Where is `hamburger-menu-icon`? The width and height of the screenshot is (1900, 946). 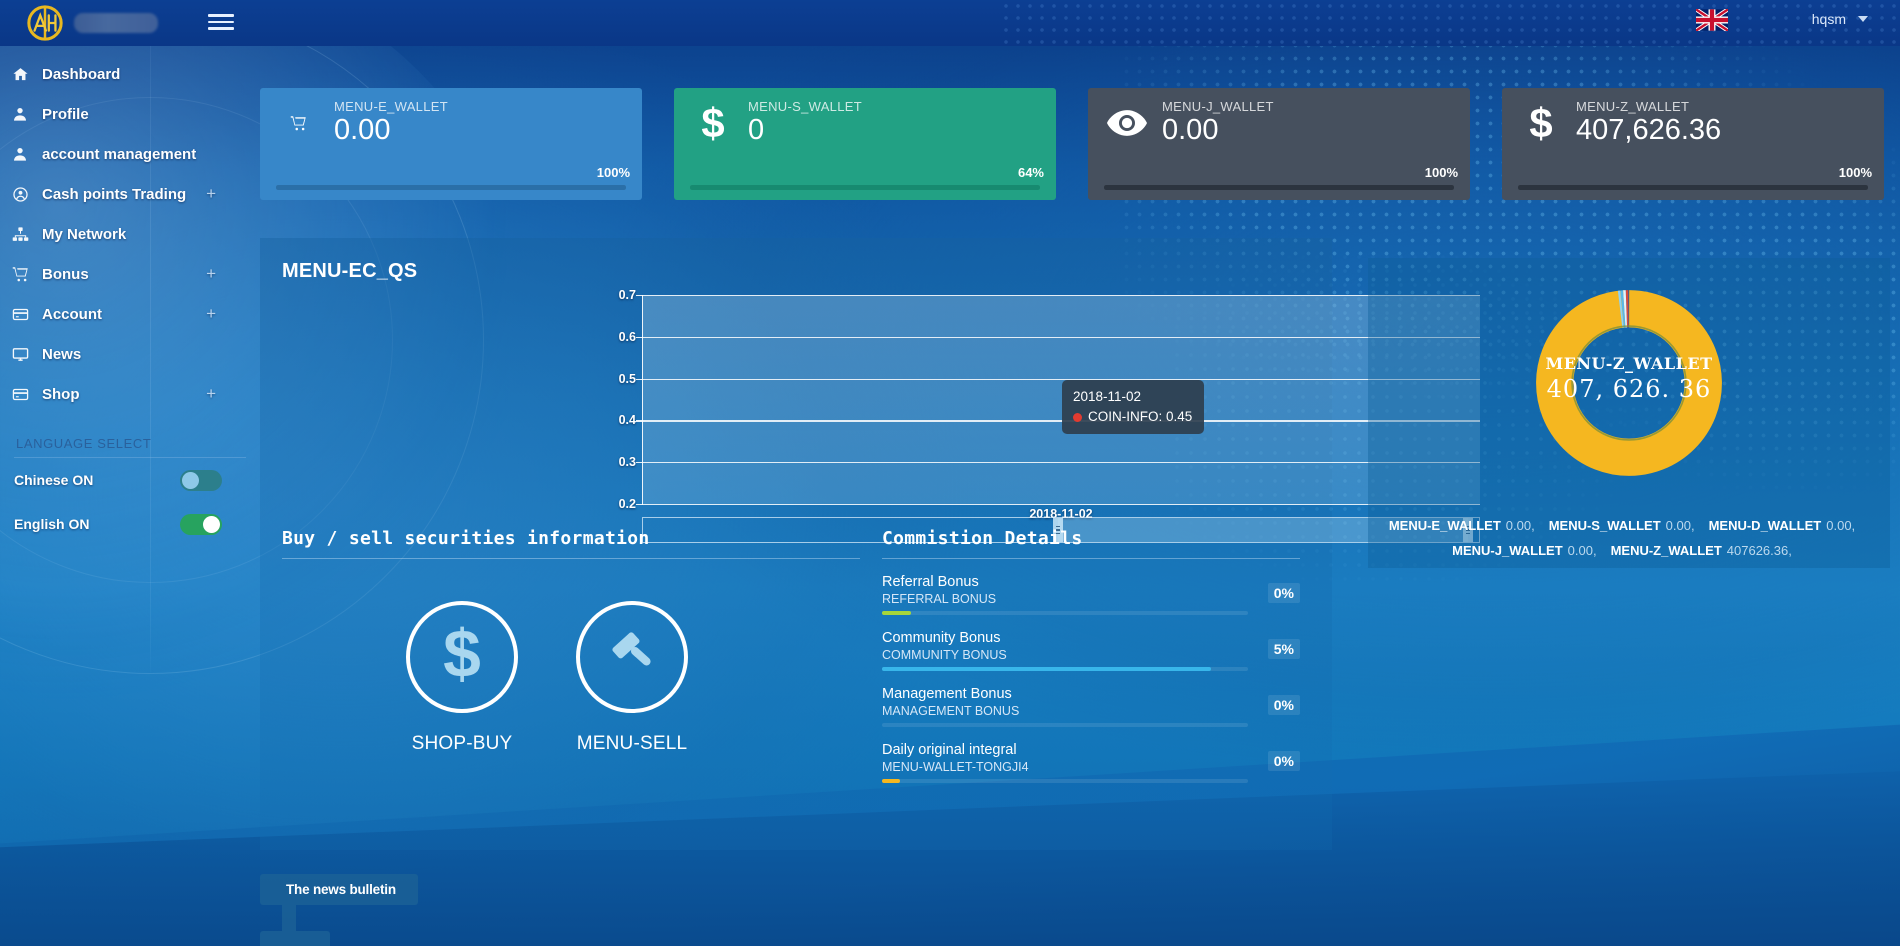 hamburger-menu-icon is located at coordinates (221, 22).